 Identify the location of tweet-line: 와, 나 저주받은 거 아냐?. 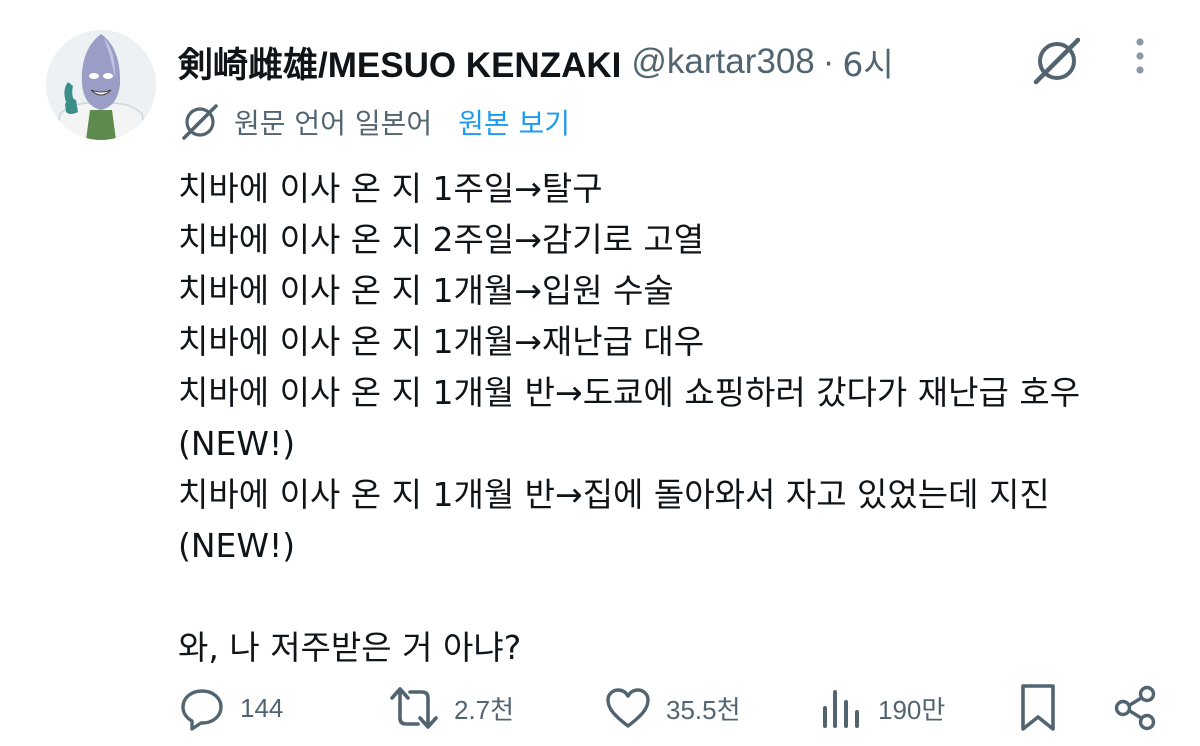
(350, 647).